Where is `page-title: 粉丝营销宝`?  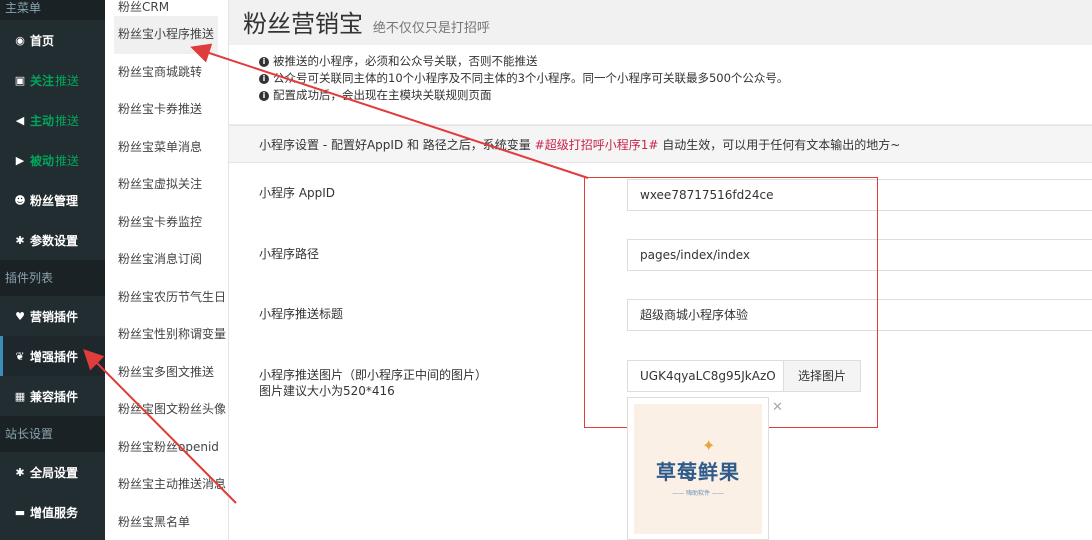
page-title: 粉丝营销宝 is located at coordinates (303, 24).